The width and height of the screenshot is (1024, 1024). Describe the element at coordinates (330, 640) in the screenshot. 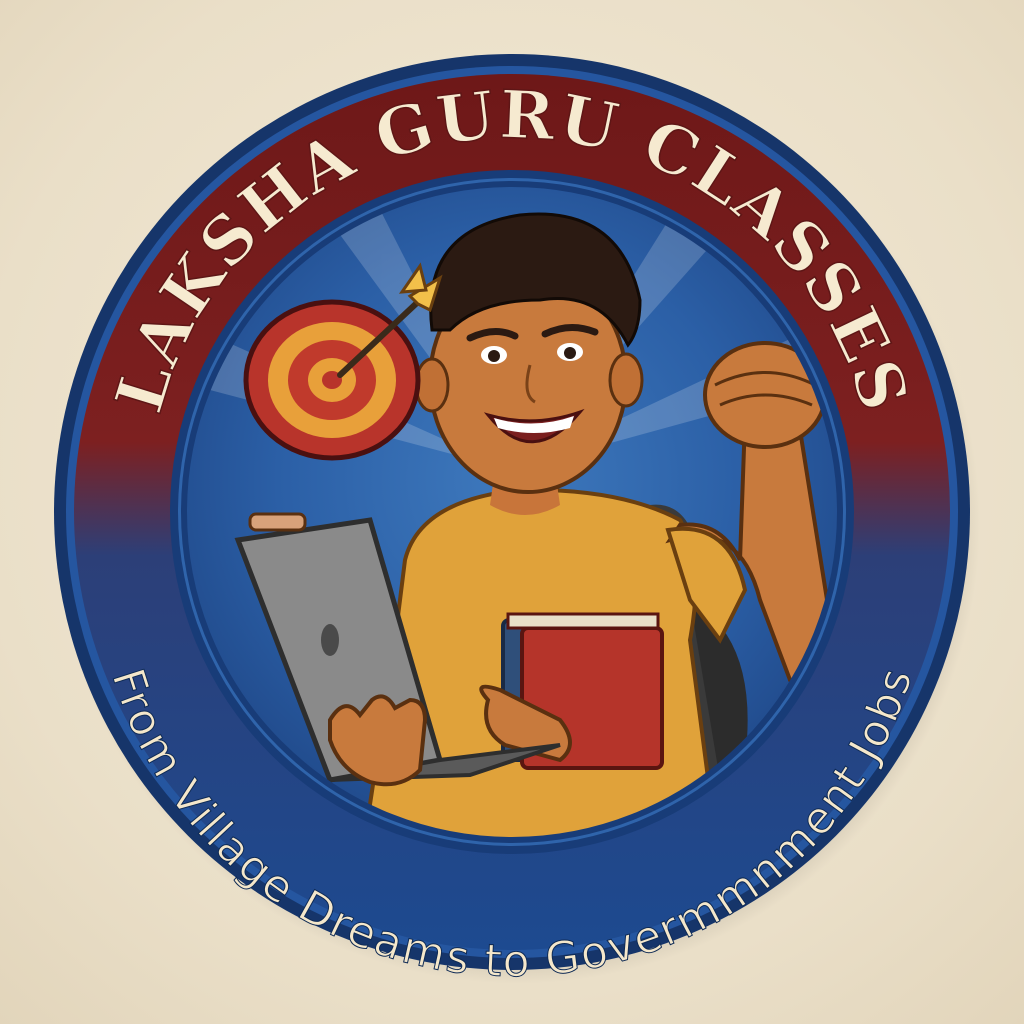

I see `laptop-logo` at that location.